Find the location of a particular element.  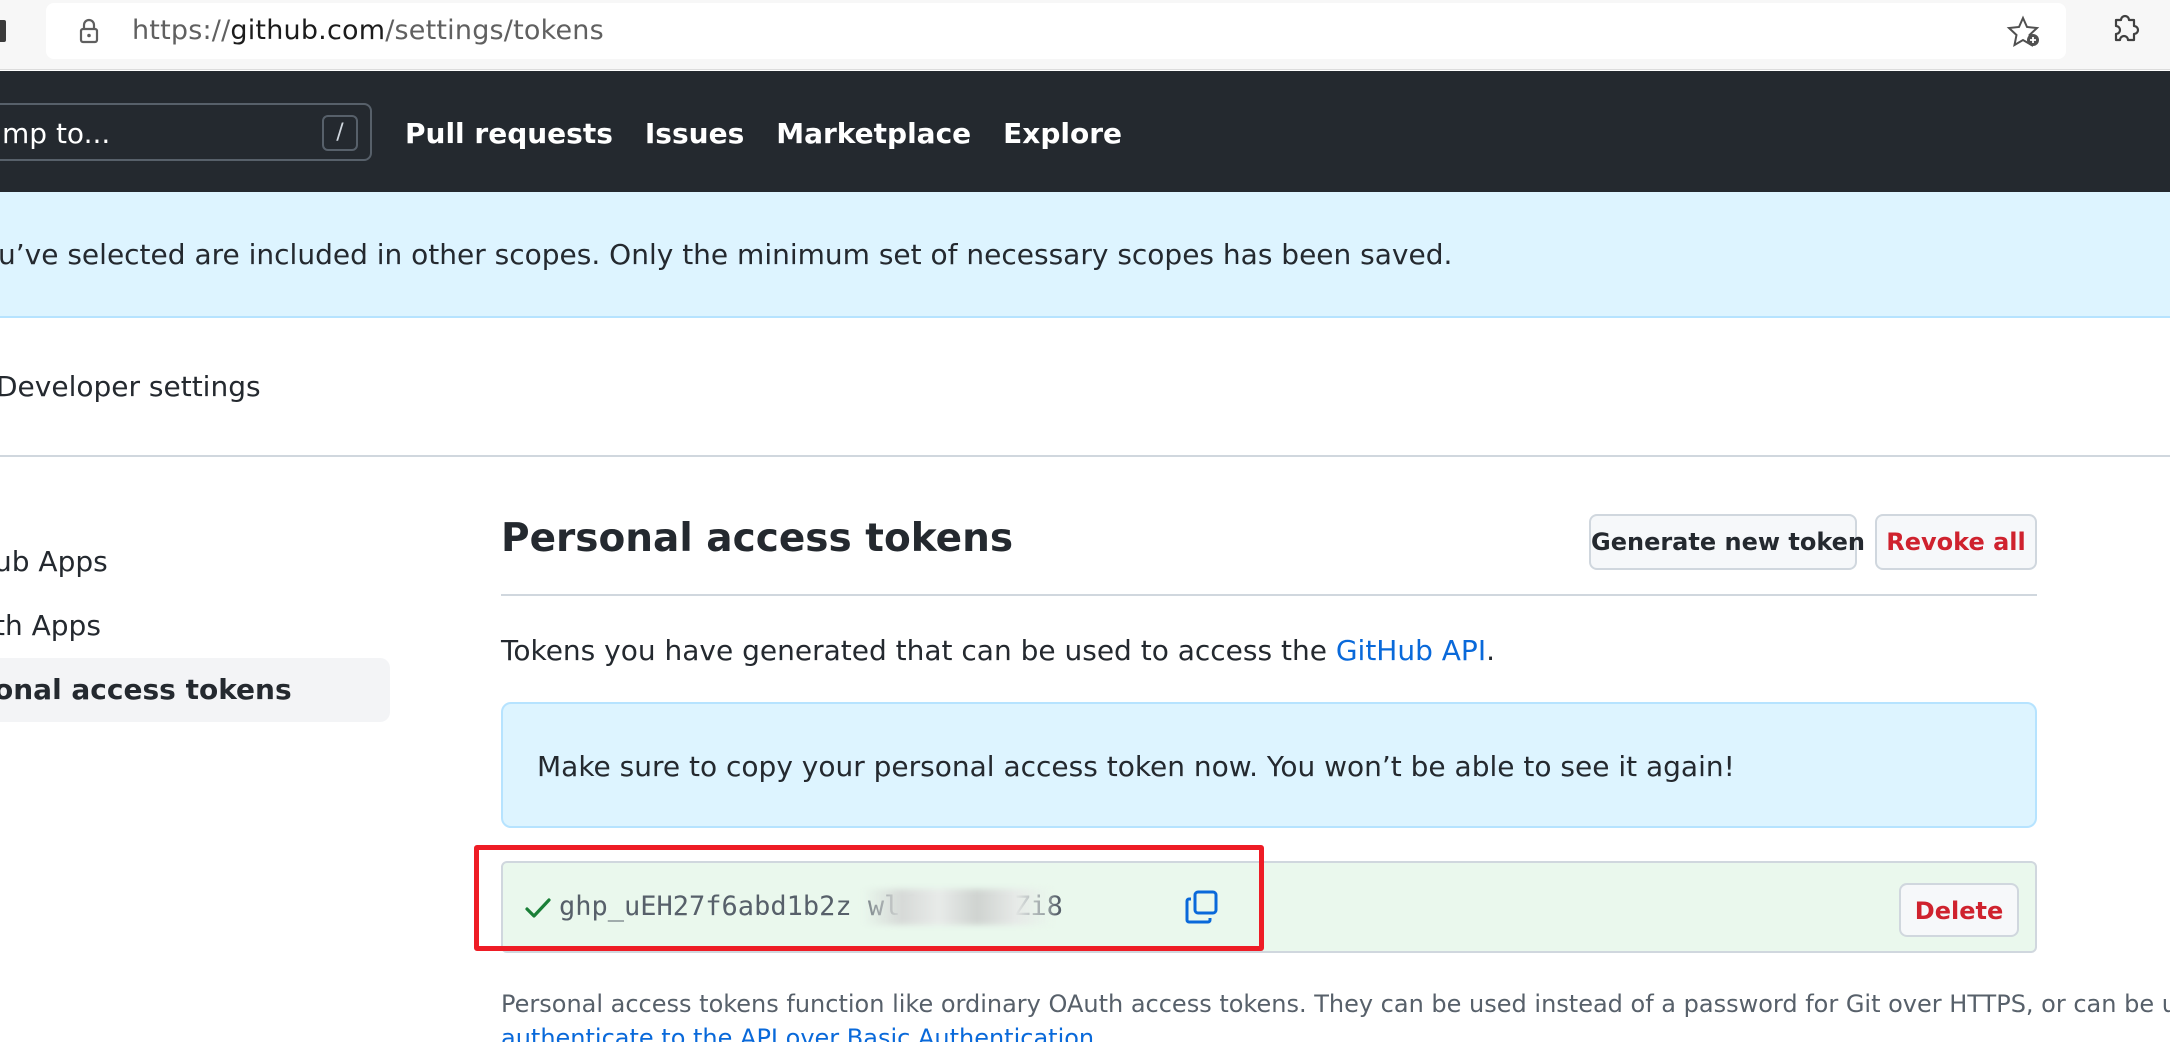

url-path: /settings/tokens is located at coordinates (494, 30).